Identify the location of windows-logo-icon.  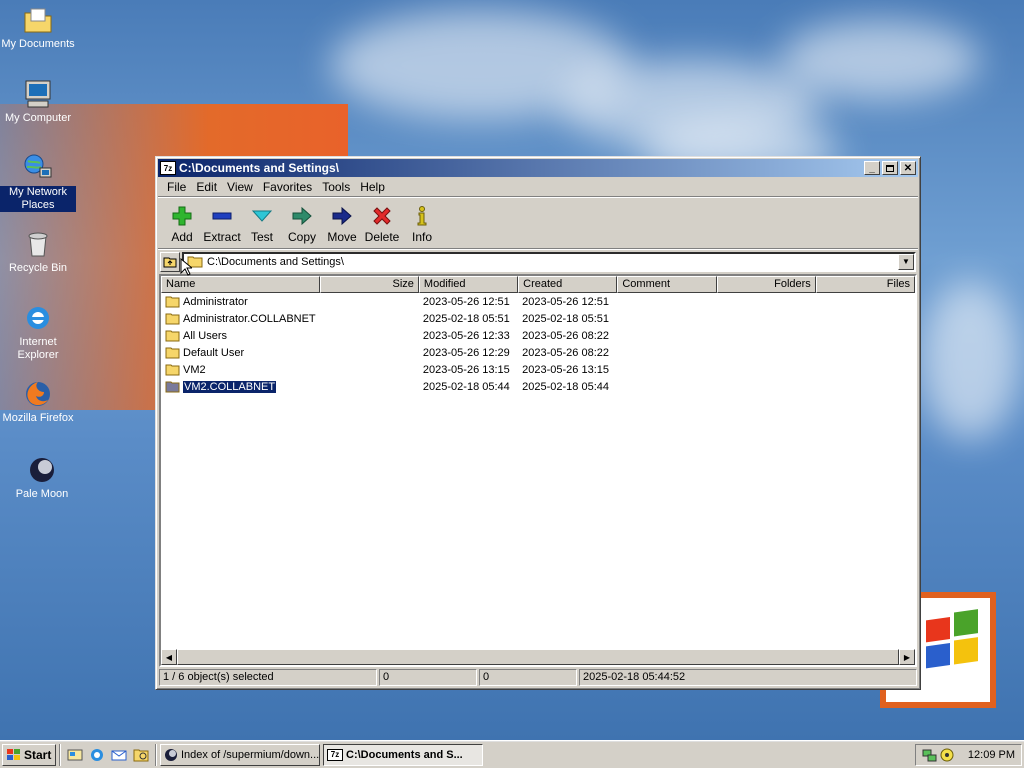
(13, 754).